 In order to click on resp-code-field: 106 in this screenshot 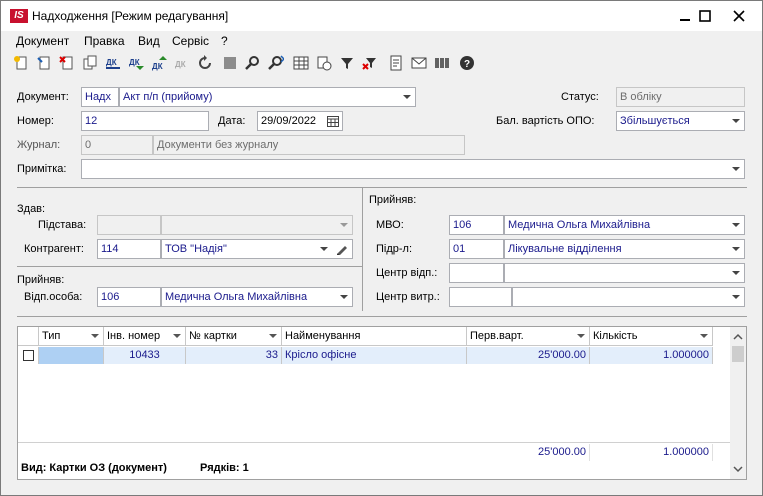, I will do `click(129, 297)`.